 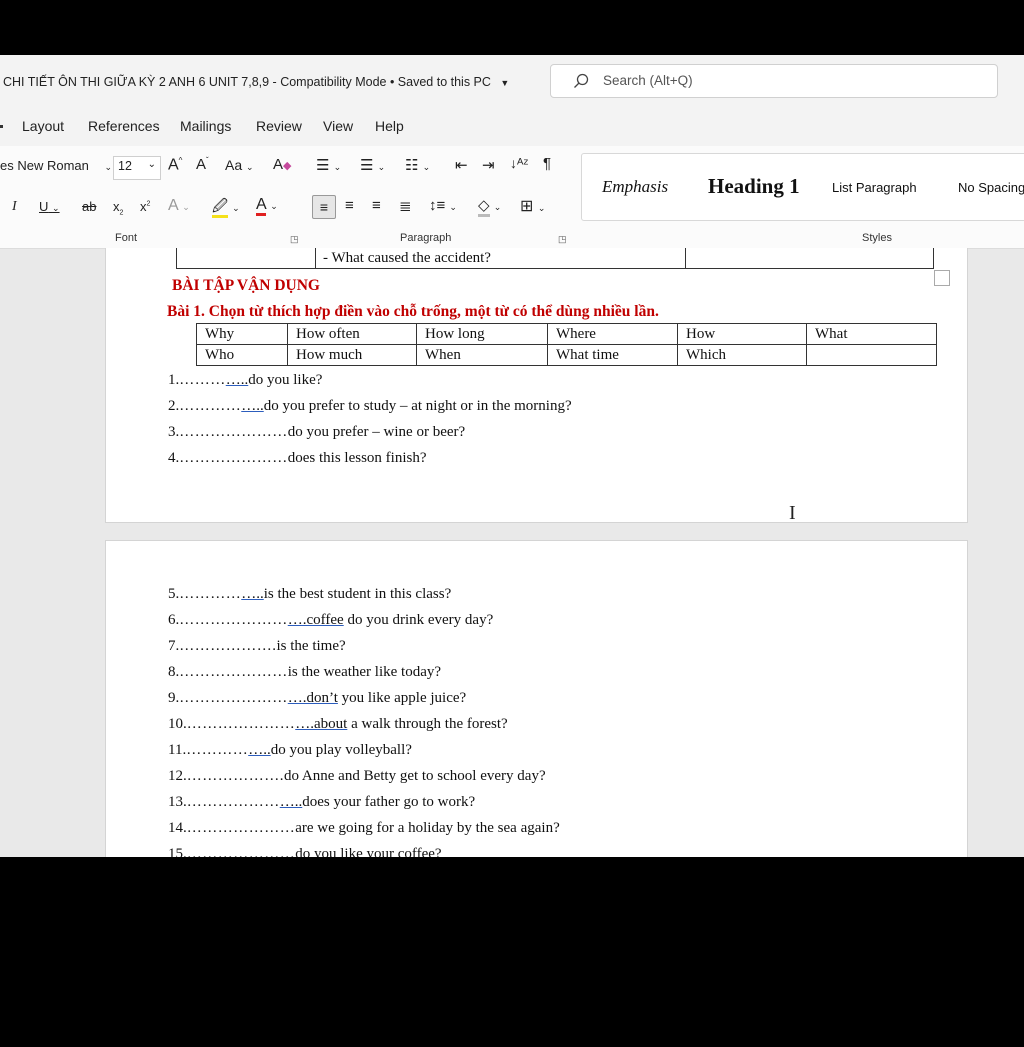 I want to click on font-size-dropdown: 12 ⌄, so click(x=137, y=168).